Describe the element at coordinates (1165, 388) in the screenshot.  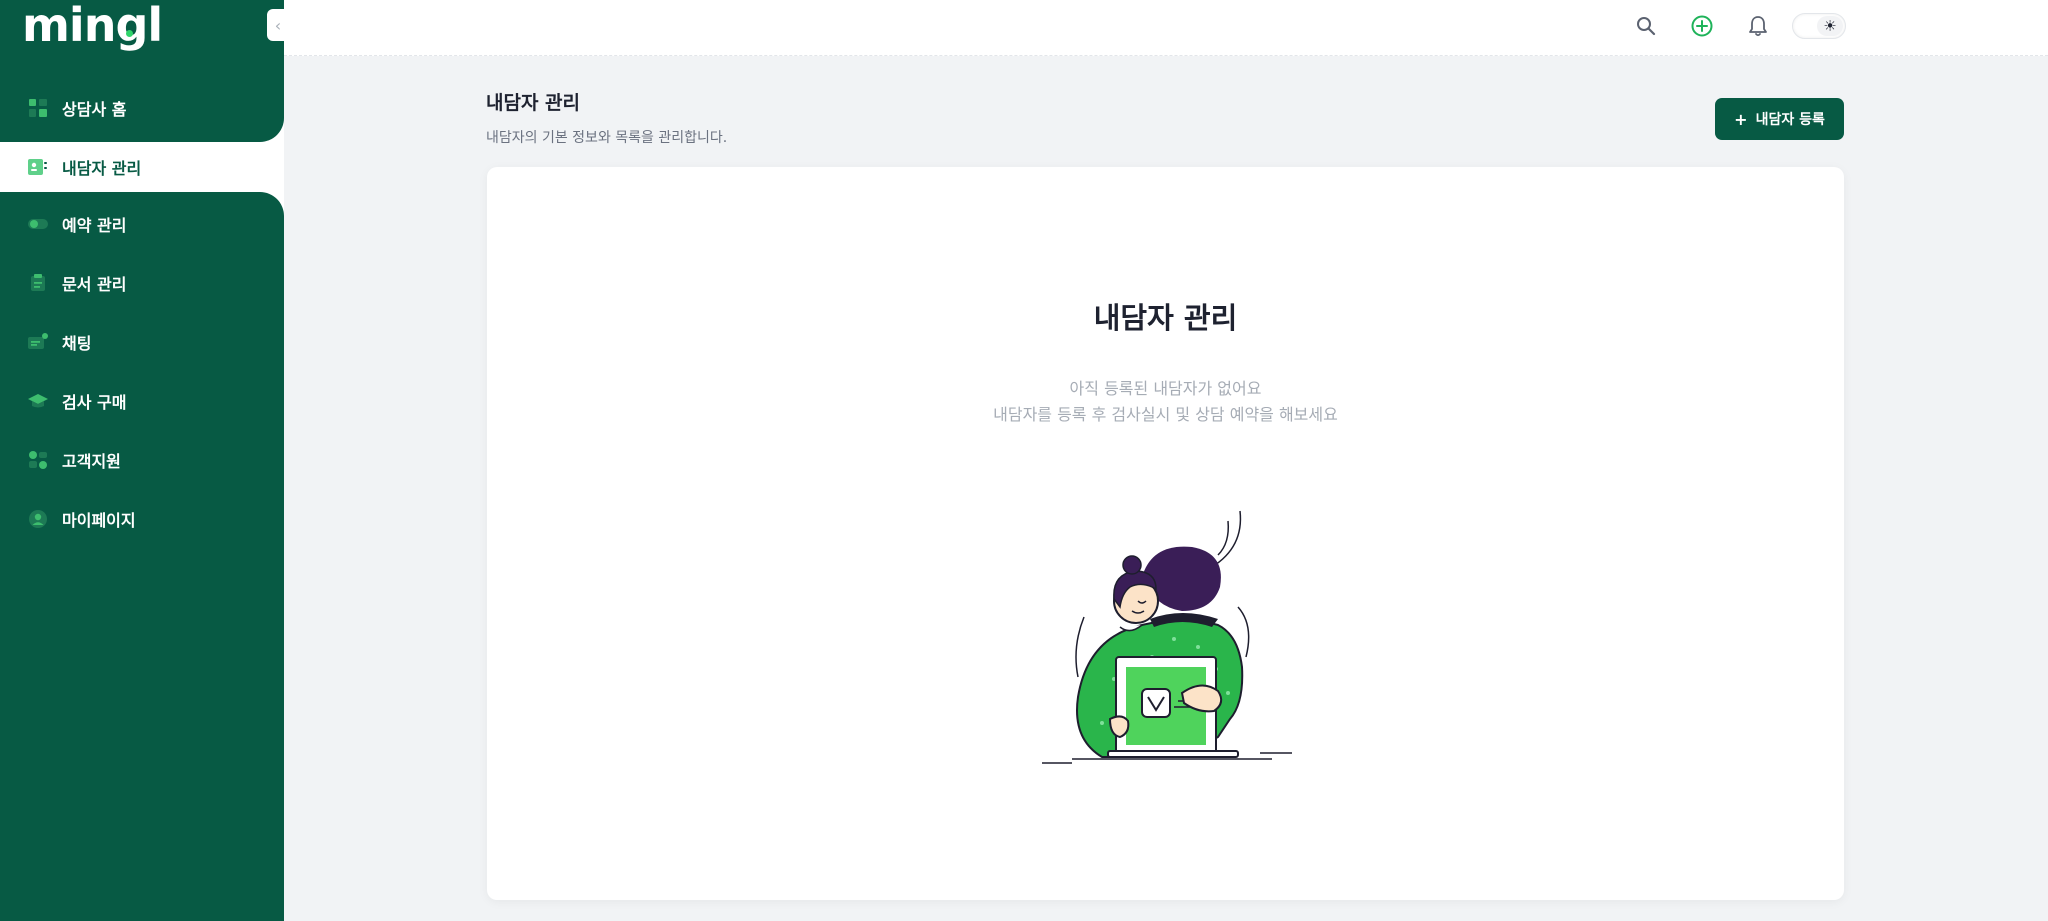
I see `empty-state-message-line1: 아직 등록된 내담자가 없어요` at that location.